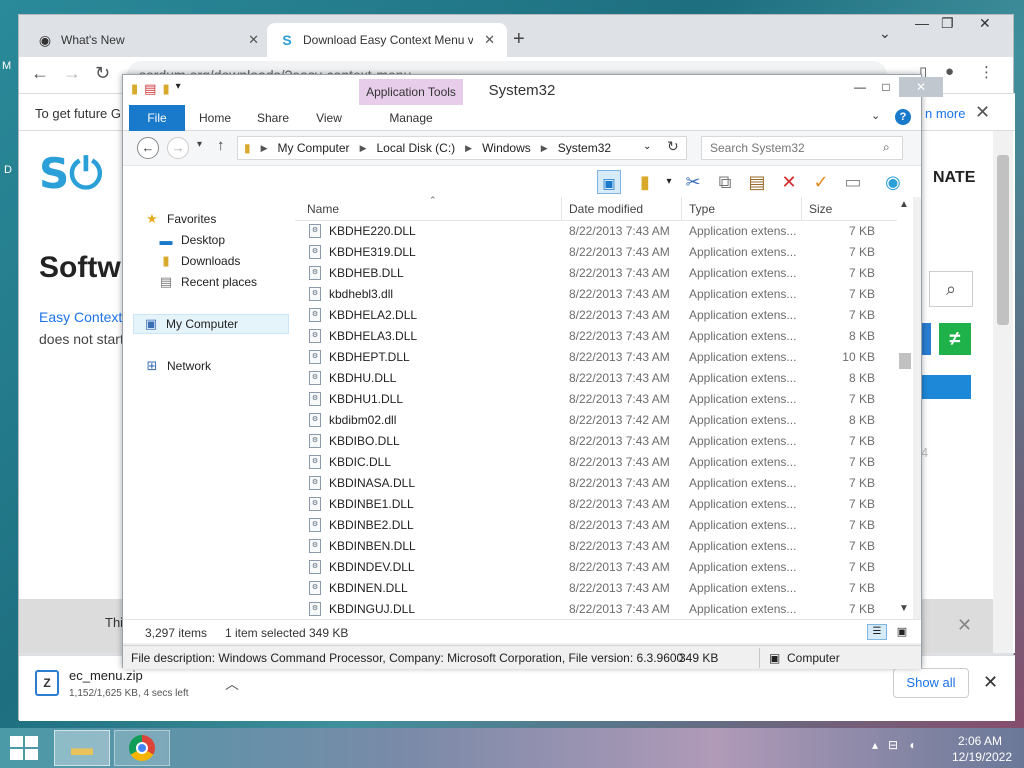 Image resolution: width=1024 pixels, height=768 pixels. What do you see at coordinates (669, 182) in the screenshot?
I see `chevron-down-icon: ▾` at bounding box center [669, 182].